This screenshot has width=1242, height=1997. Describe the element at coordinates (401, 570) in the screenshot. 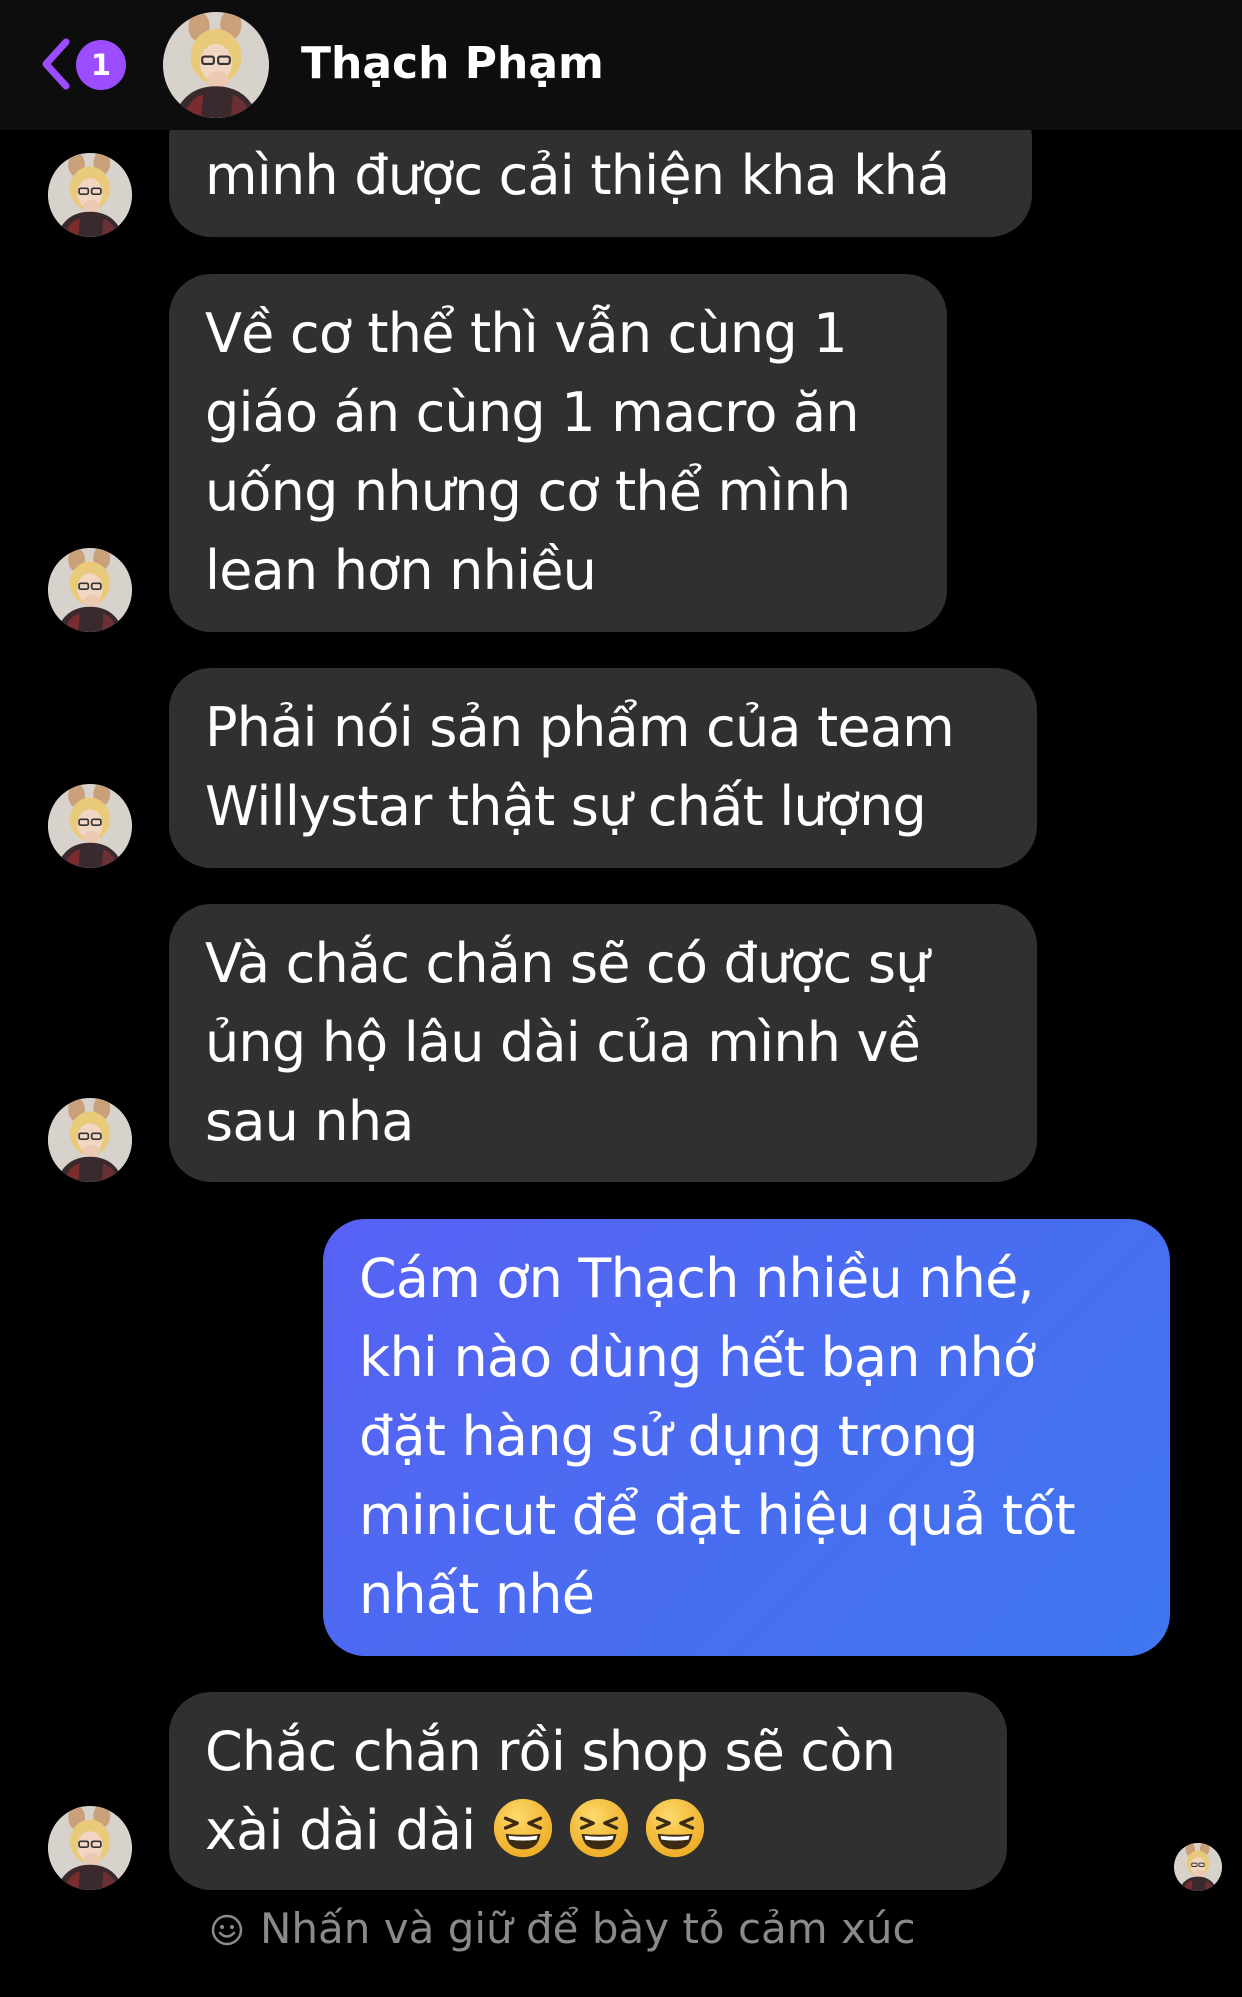

I see `message-text-line: lean hơn nhiều` at that location.